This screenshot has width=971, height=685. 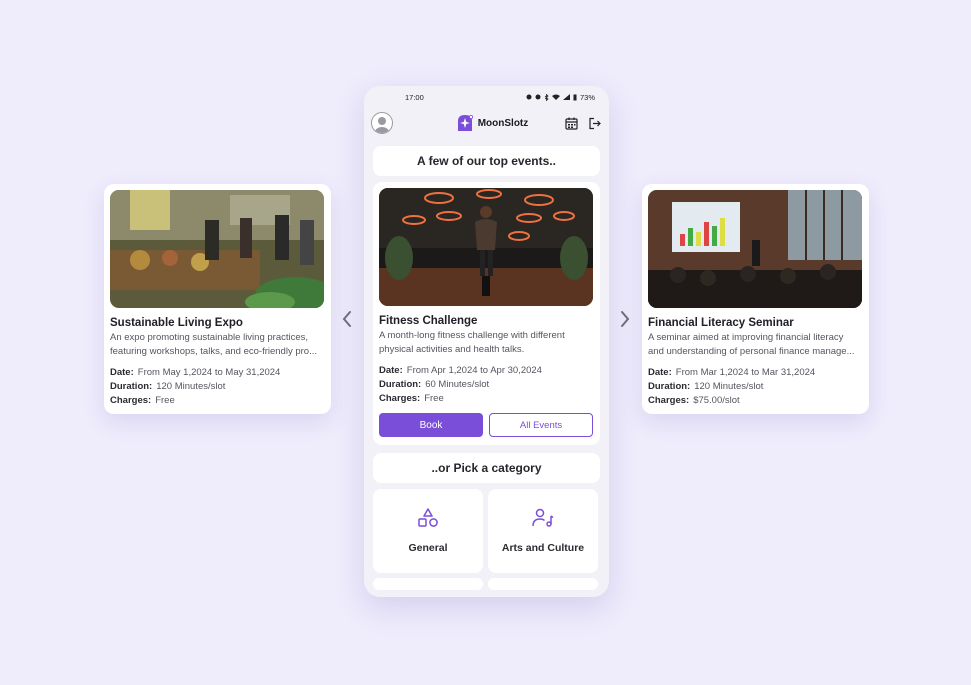 I want to click on event-title: Financial Literacy Seminar, so click(x=721, y=323).